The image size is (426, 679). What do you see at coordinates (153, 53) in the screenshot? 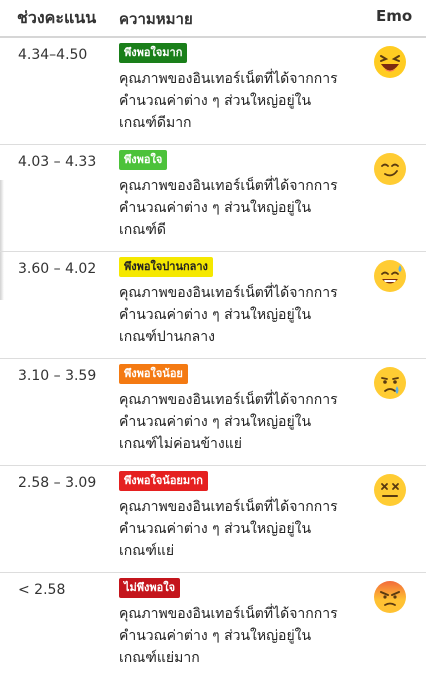
I see `rating-badge: พึงพอใจมาก` at bounding box center [153, 53].